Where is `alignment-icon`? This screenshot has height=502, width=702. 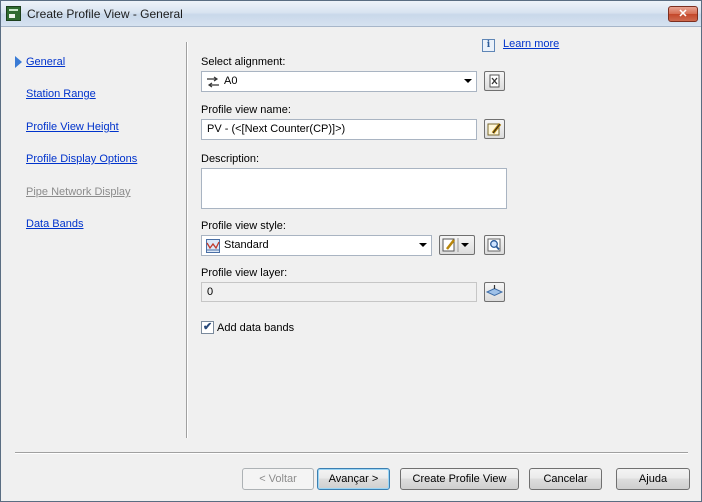
alignment-icon is located at coordinates (213, 82).